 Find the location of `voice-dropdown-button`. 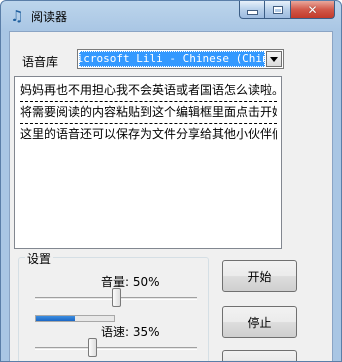

voice-dropdown-button is located at coordinates (274, 59).